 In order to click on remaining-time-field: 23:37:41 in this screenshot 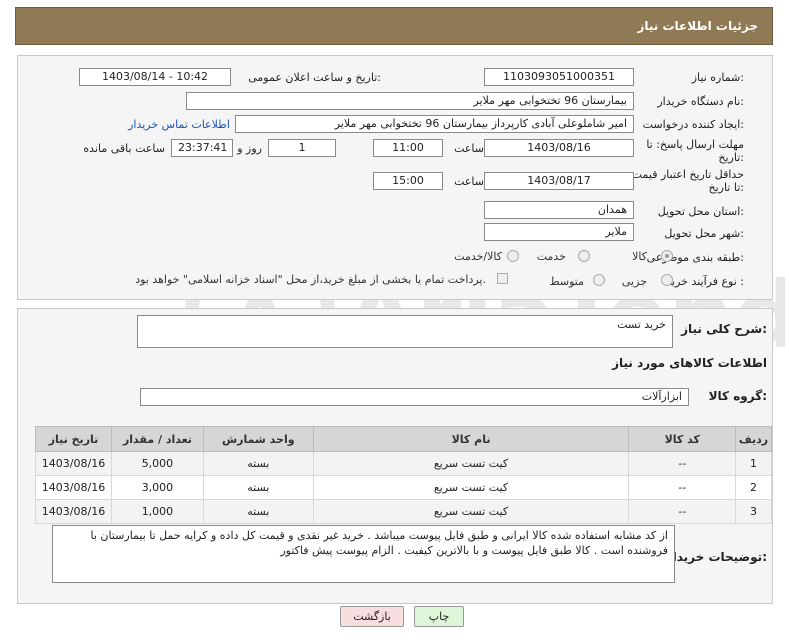, I will do `click(202, 148)`.